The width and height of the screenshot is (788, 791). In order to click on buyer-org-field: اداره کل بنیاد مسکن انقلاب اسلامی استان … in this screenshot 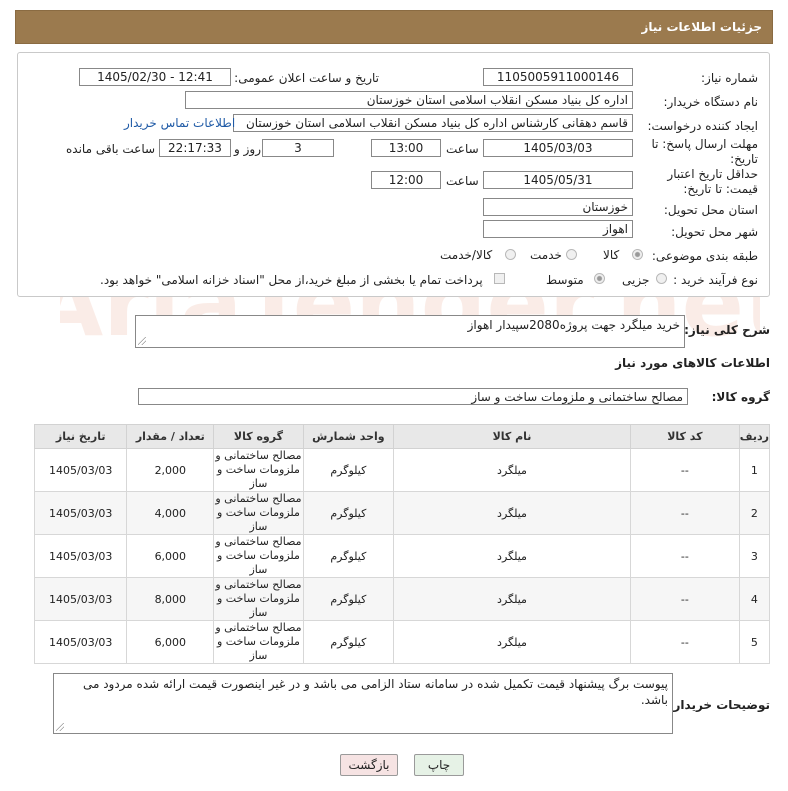, I will do `click(409, 100)`.